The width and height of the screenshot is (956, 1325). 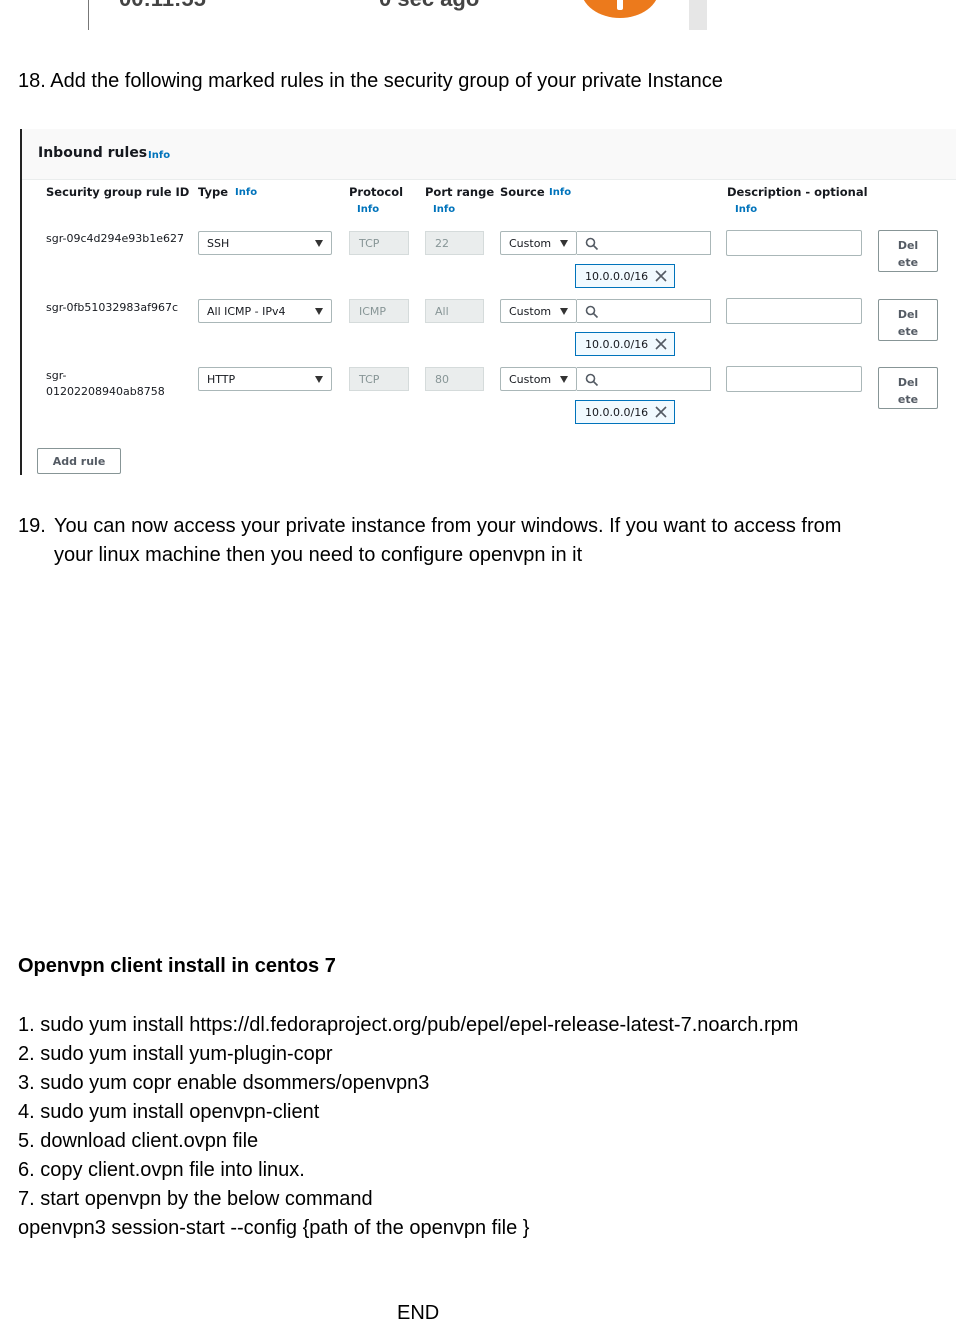 What do you see at coordinates (379, 311) in the screenshot?
I see `protocol-field: ICMP` at bounding box center [379, 311].